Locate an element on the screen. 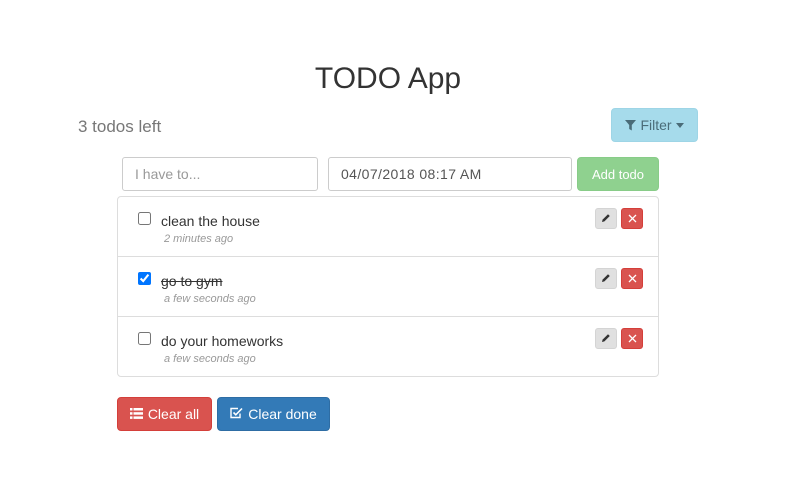 The height and width of the screenshot is (502, 812). clear-all-button: Clear all is located at coordinates (164, 414).